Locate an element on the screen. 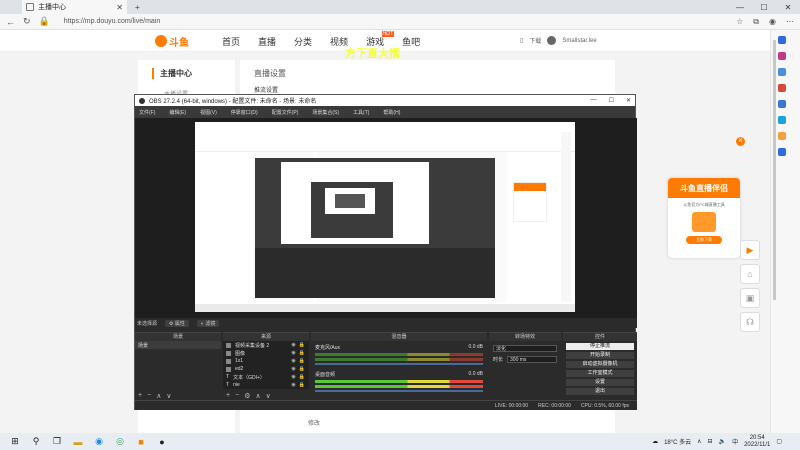  obs-close-button: ✕ is located at coordinates (628, 100).